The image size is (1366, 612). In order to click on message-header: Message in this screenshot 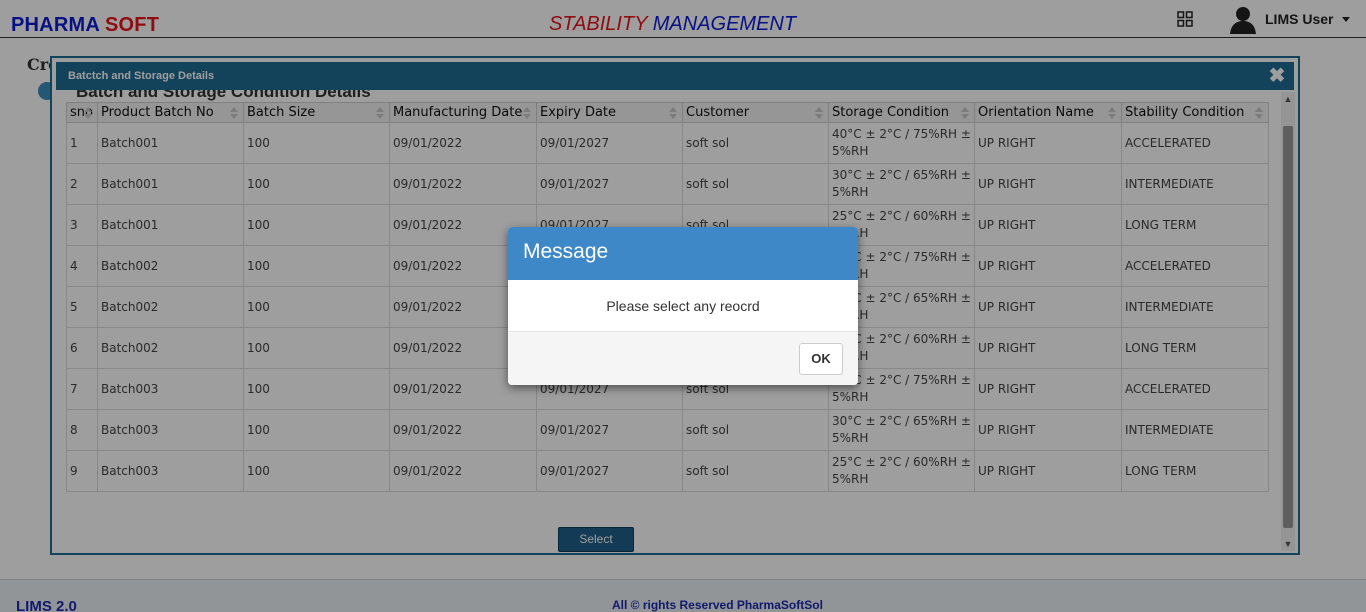, I will do `click(683, 253)`.